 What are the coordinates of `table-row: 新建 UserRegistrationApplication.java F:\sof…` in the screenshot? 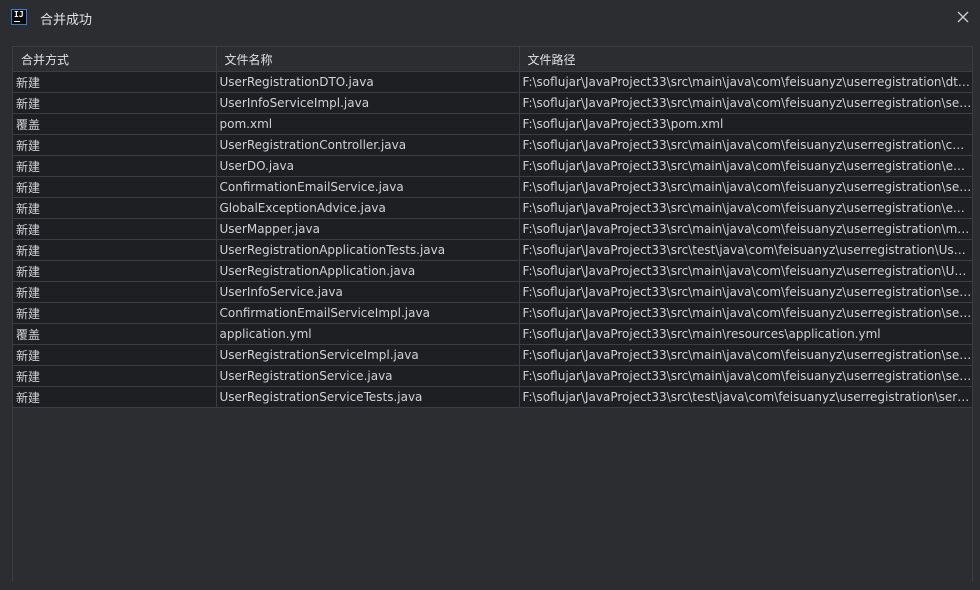 It's located at (492, 271).